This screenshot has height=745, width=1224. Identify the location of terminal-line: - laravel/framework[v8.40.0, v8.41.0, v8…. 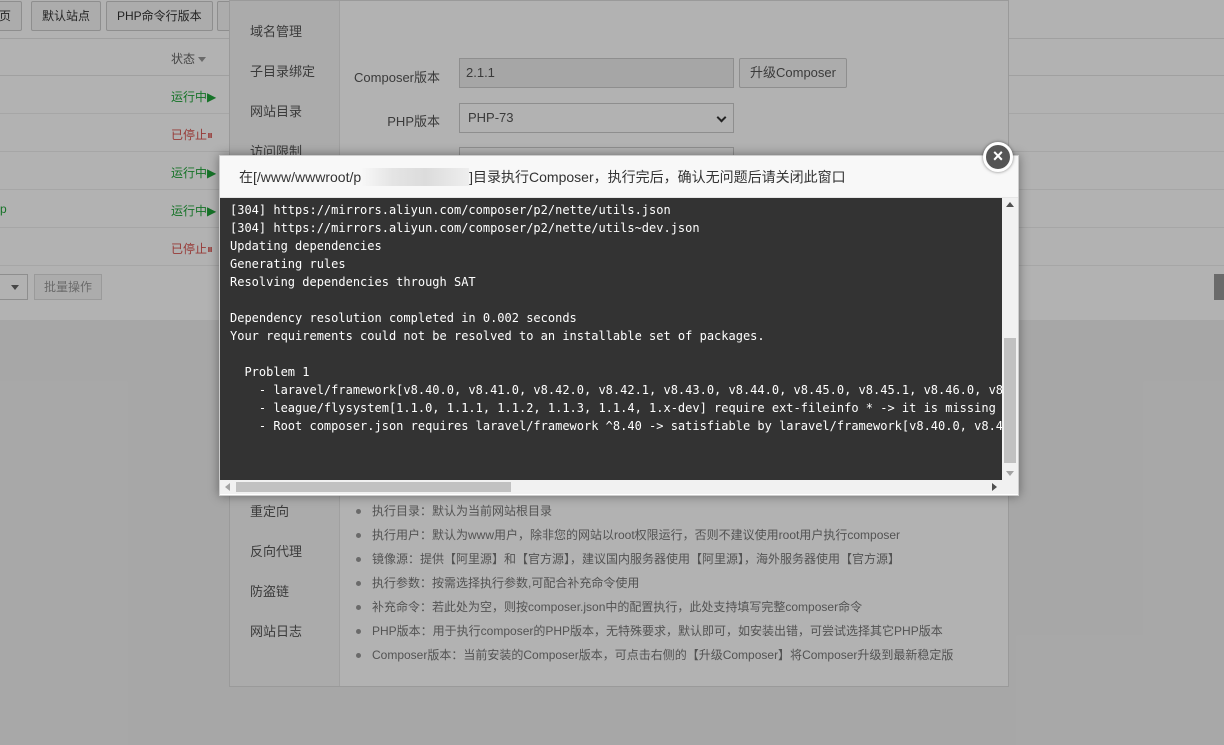
(616, 390).